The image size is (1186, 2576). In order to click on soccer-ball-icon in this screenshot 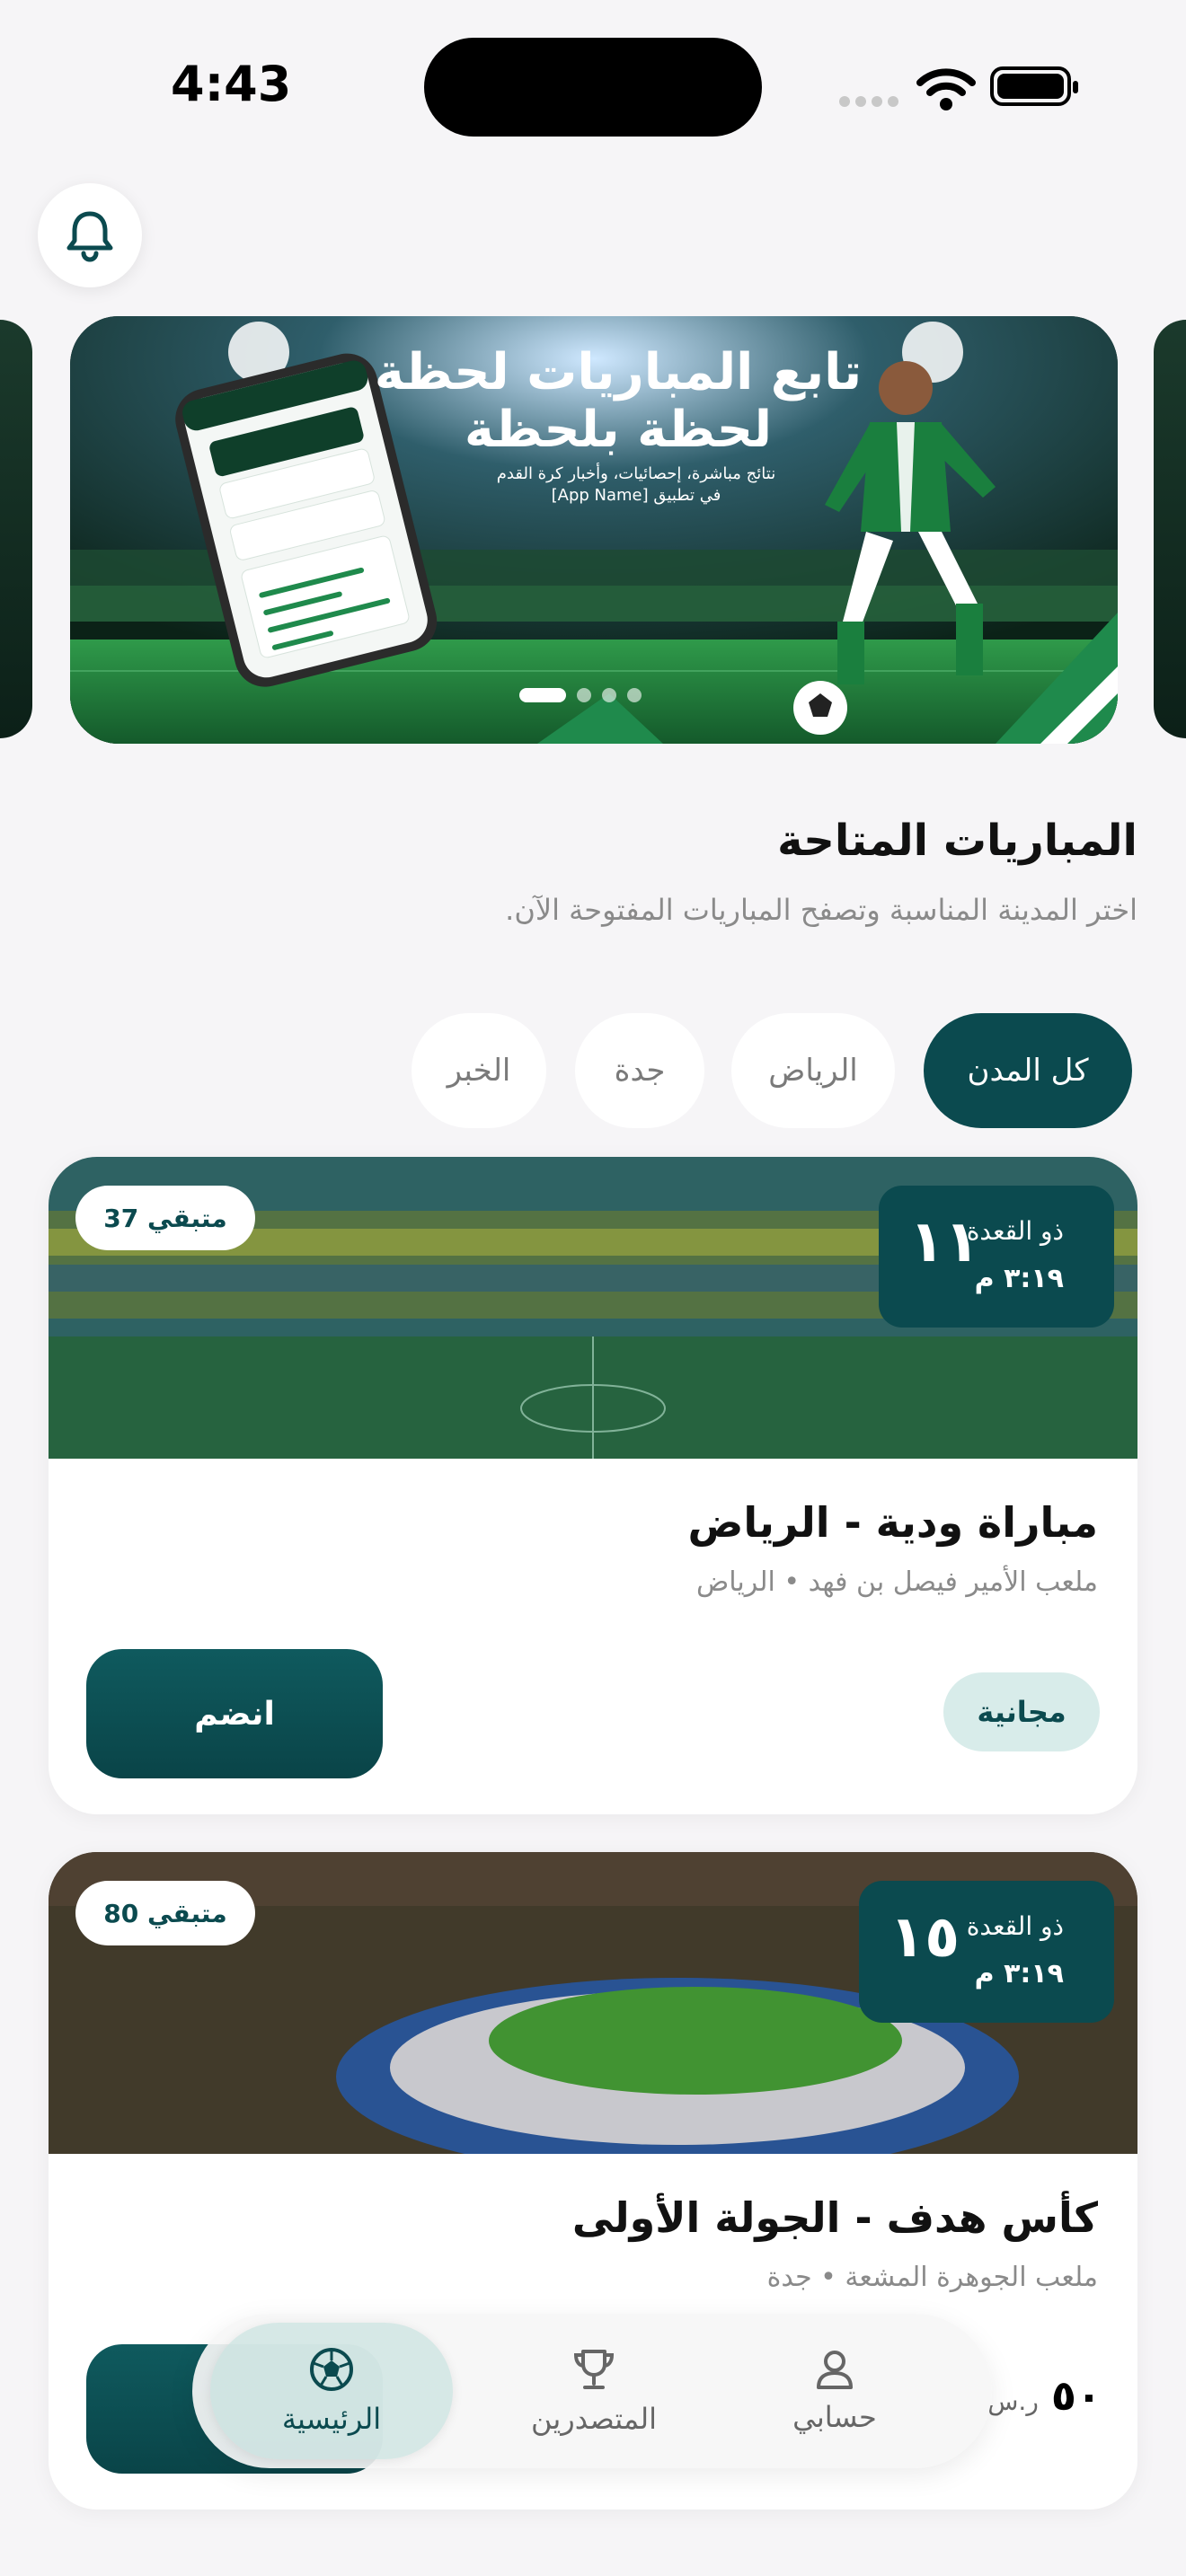, I will do `click(331, 2369)`.